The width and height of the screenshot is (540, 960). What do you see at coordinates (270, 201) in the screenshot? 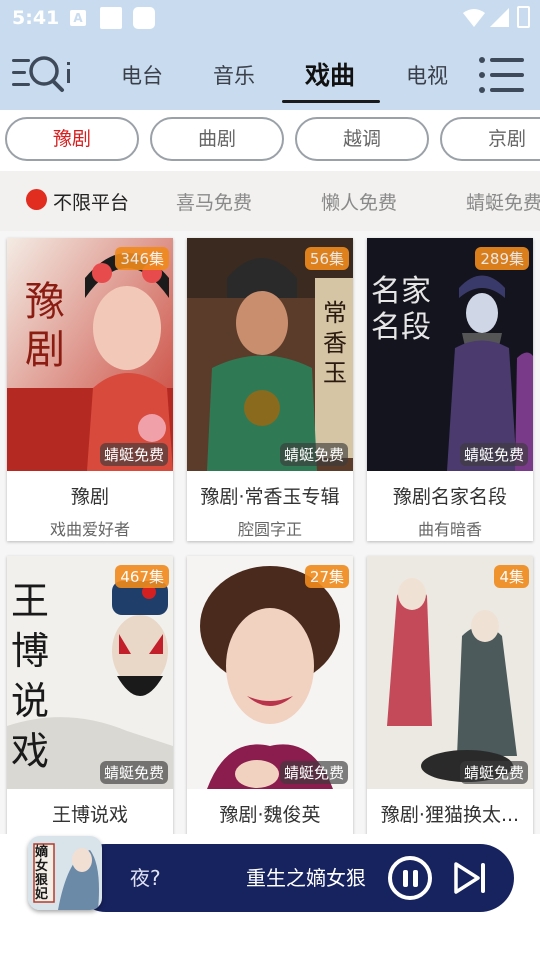
I see `platform-filter: 不限平台 喜马免费 懒人免费 蜻蜓免费` at bounding box center [270, 201].